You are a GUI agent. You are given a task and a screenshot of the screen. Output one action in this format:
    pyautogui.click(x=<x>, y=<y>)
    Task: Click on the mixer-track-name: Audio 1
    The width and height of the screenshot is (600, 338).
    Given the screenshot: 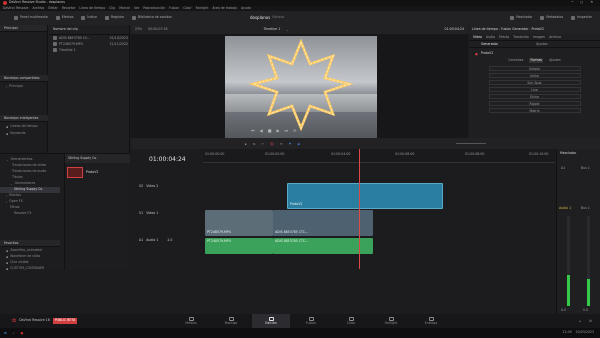 What is the action you would take?
    pyautogui.click(x=565, y=208)
    